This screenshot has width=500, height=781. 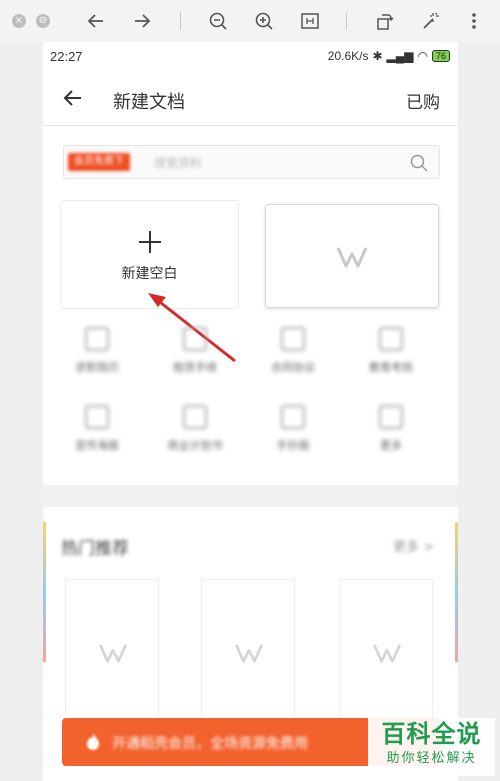 What do you see at coordinates (251, 162) in the screenshot?
I see `search-input: 会员免费下 搜索资料` at bounding box center [251, 162].